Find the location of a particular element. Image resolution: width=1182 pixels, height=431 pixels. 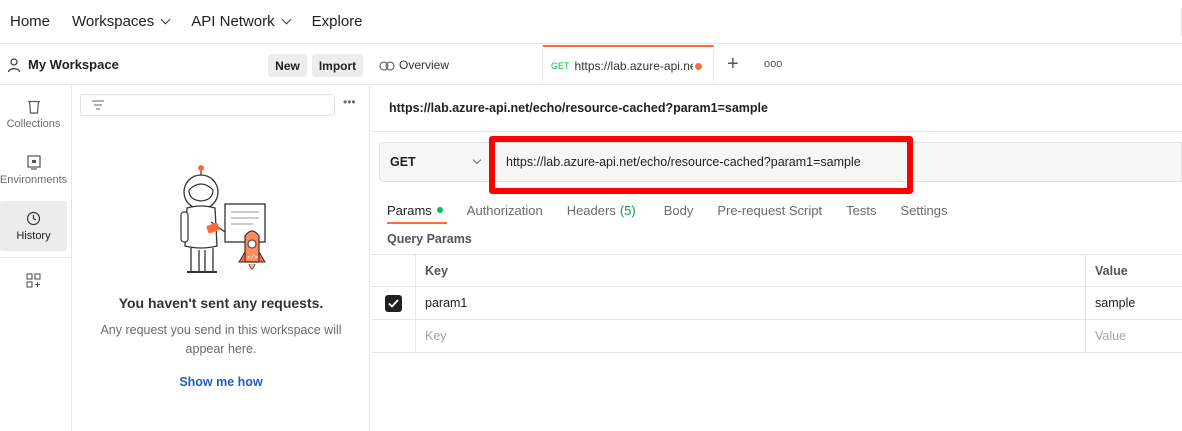

sidebar-item-history: History is located at coordinates (33, 226).